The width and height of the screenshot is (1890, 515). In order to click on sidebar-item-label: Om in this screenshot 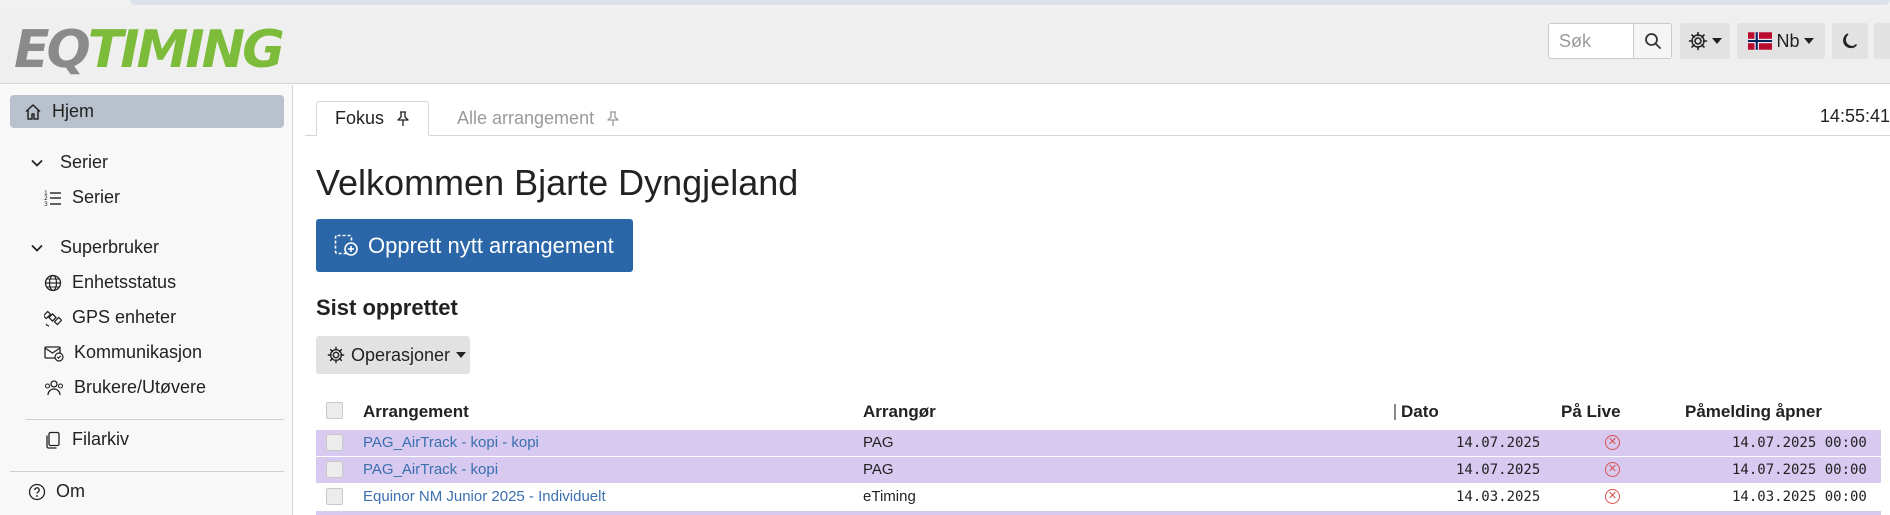, I will do `click(70, 491)`.